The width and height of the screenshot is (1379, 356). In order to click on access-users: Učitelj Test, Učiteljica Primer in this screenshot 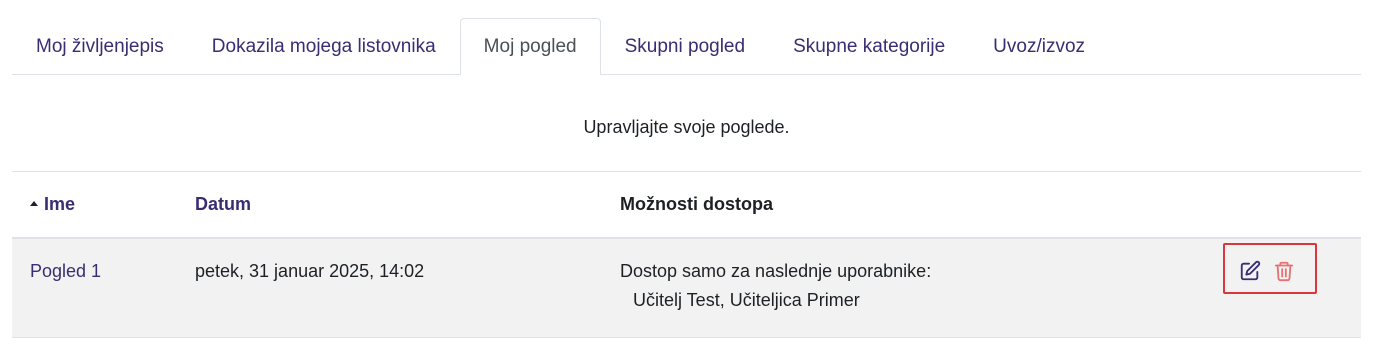, I will do `click(746, 300)`.